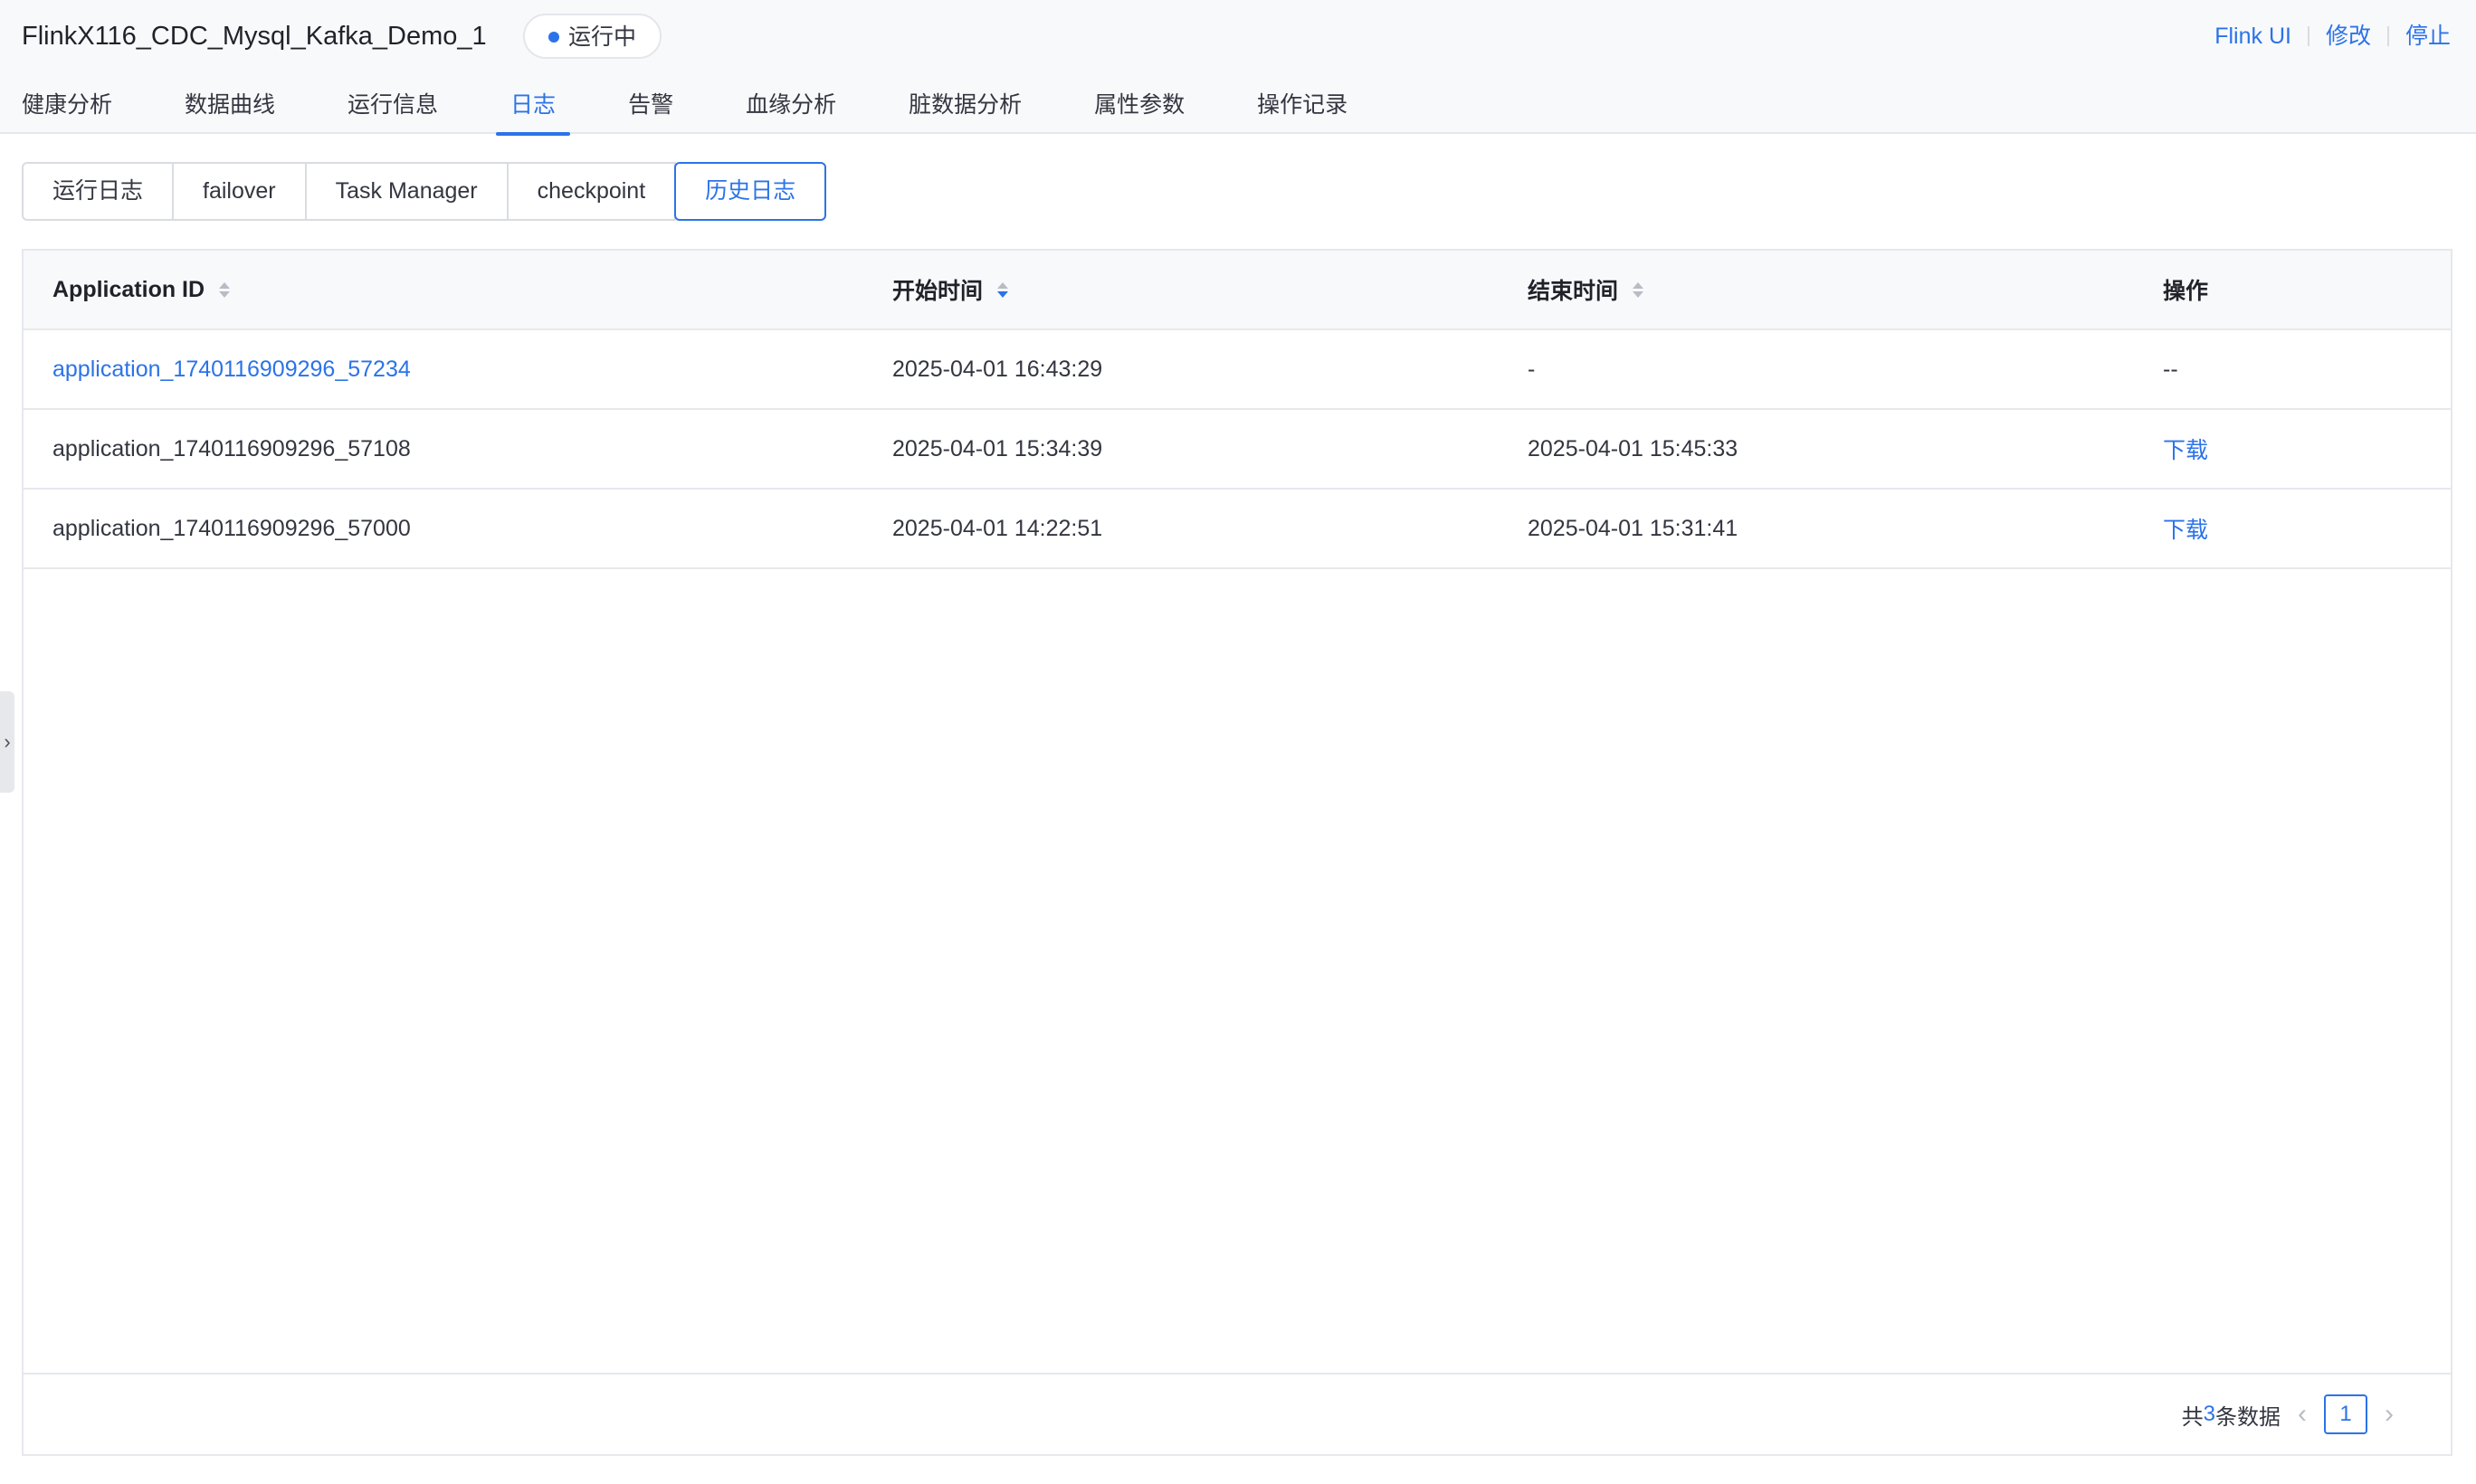  I want to click on tab-run-info: 运行信息, so click(393, 107).